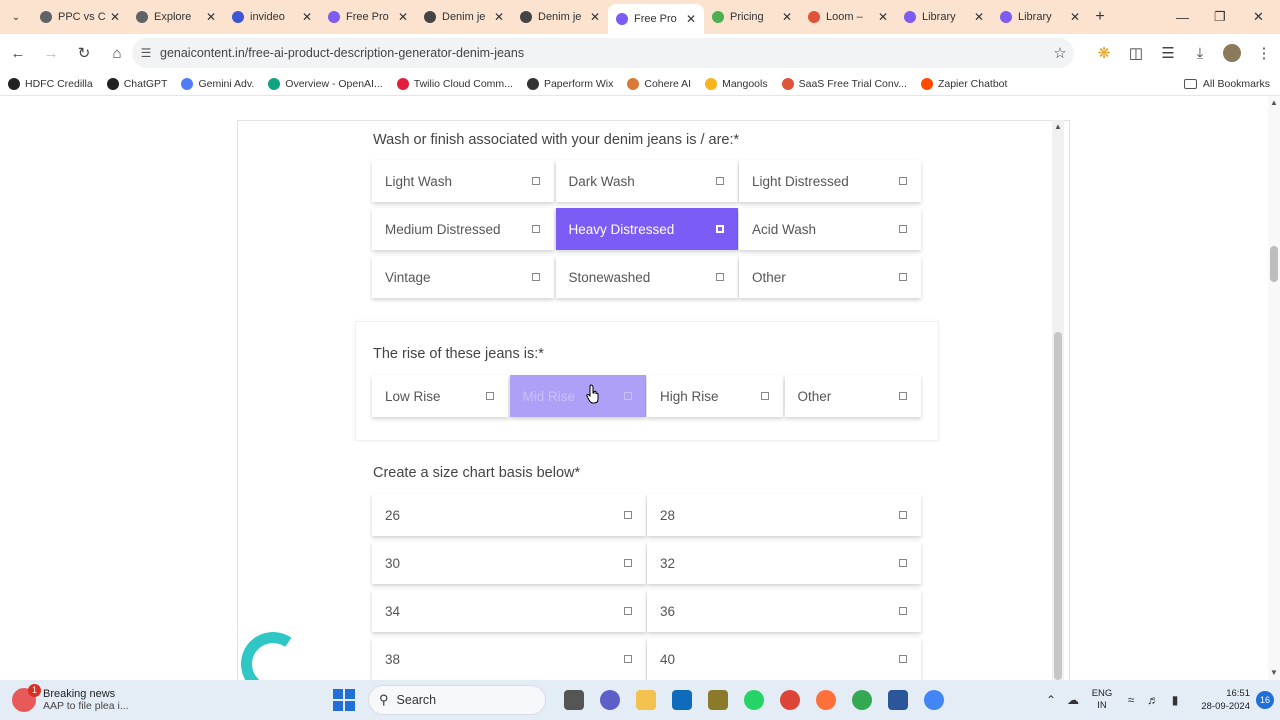 This screenshot has width=1280, height=720. Describe the element at coordinates (117, 53) in the screenshot. I see `home-icon: ⌂` at that location.